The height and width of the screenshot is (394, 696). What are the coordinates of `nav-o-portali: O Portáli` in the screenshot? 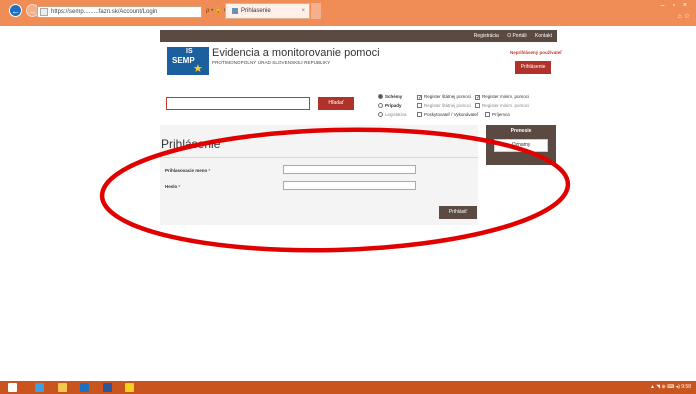 It's located at (516, 36).